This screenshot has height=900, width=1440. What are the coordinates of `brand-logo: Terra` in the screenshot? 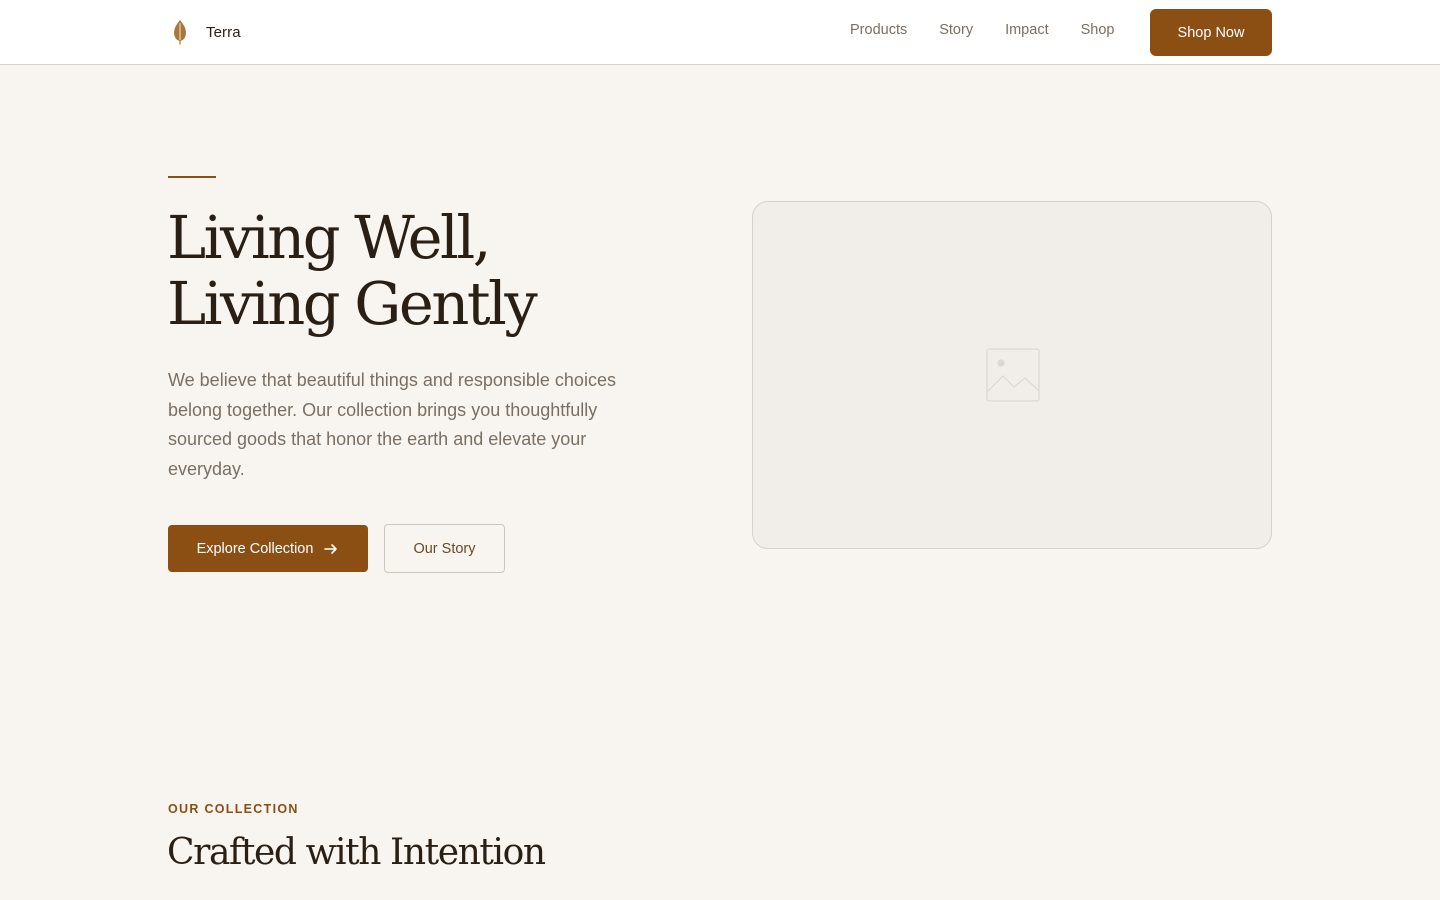 It's located at (204, 32).